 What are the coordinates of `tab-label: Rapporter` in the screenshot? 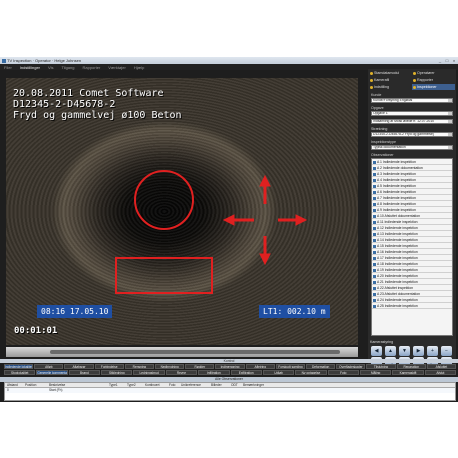 It's located at (425, 80).